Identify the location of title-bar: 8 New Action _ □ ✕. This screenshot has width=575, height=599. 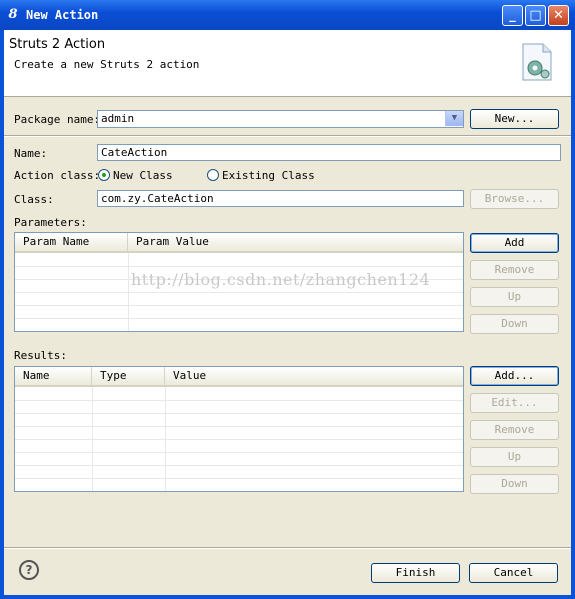
(287, 15).